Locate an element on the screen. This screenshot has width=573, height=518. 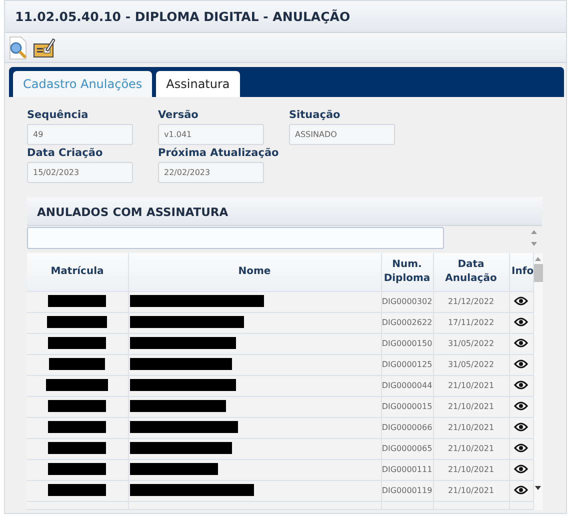
field-label: Data Criação is located at coordinates (65, 153).